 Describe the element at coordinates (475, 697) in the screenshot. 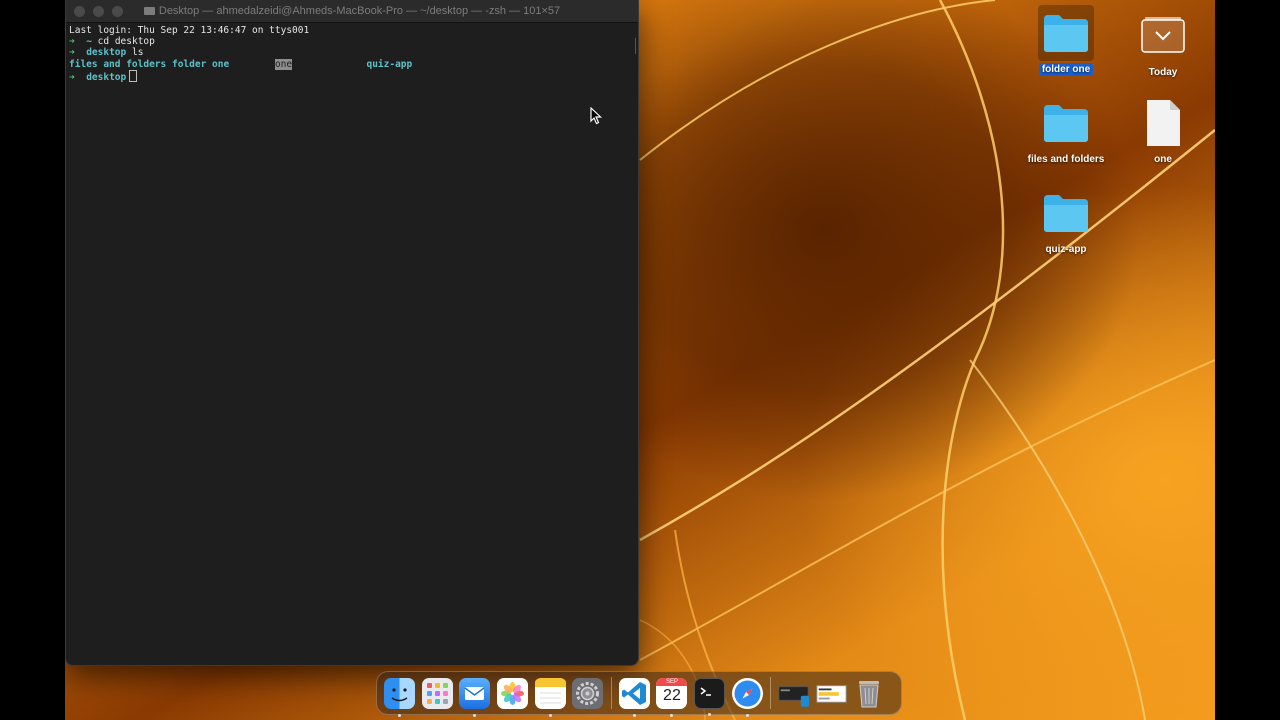

I see `mail-icon` at that location.